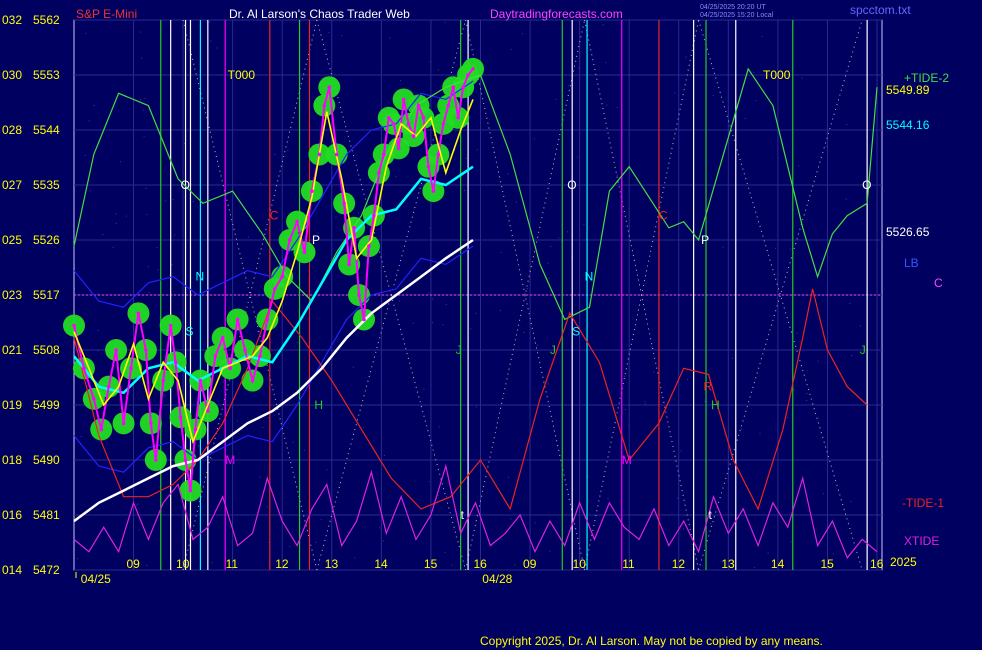  Describe the element at coordinates (556, 14) in the screenshot. I see `site-link: Daytradingforecasts.com` at that location.